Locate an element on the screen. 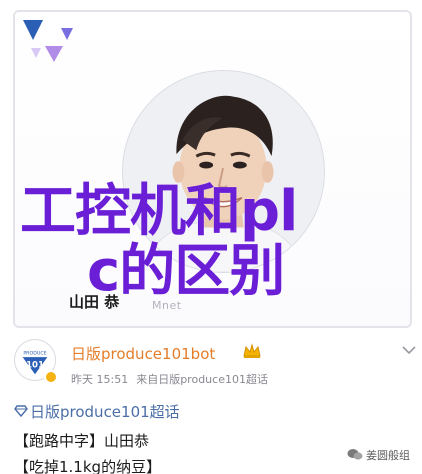 Image resolution: width=422 pixels, height=474 pixels. crown-icon is located at coordinates (252, 350).